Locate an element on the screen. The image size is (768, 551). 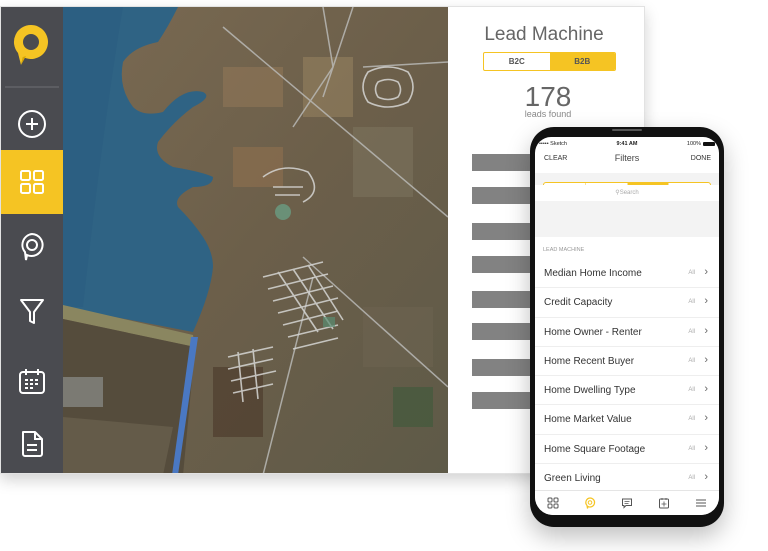
tab-menu is located at coordinates (701, 503).